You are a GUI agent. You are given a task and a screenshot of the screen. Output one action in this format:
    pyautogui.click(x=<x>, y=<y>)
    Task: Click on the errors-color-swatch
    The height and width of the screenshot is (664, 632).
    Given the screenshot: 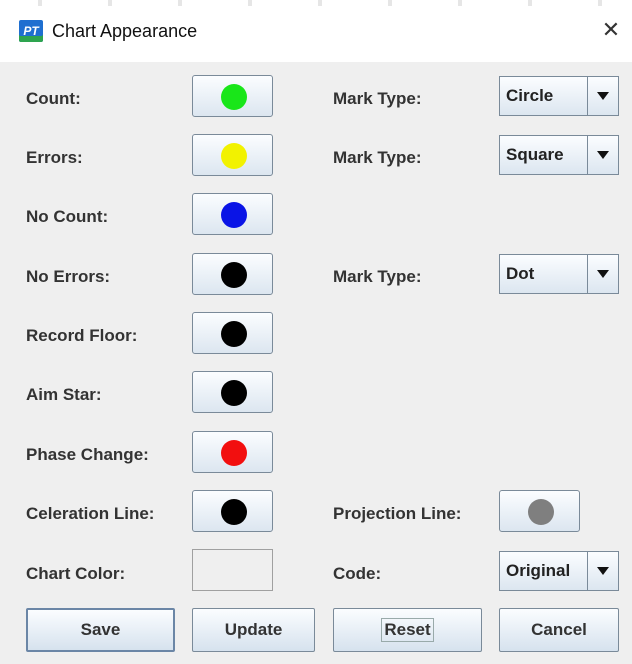 What is the action you would take?
    pyautogui.click(x=234, y=156)
    